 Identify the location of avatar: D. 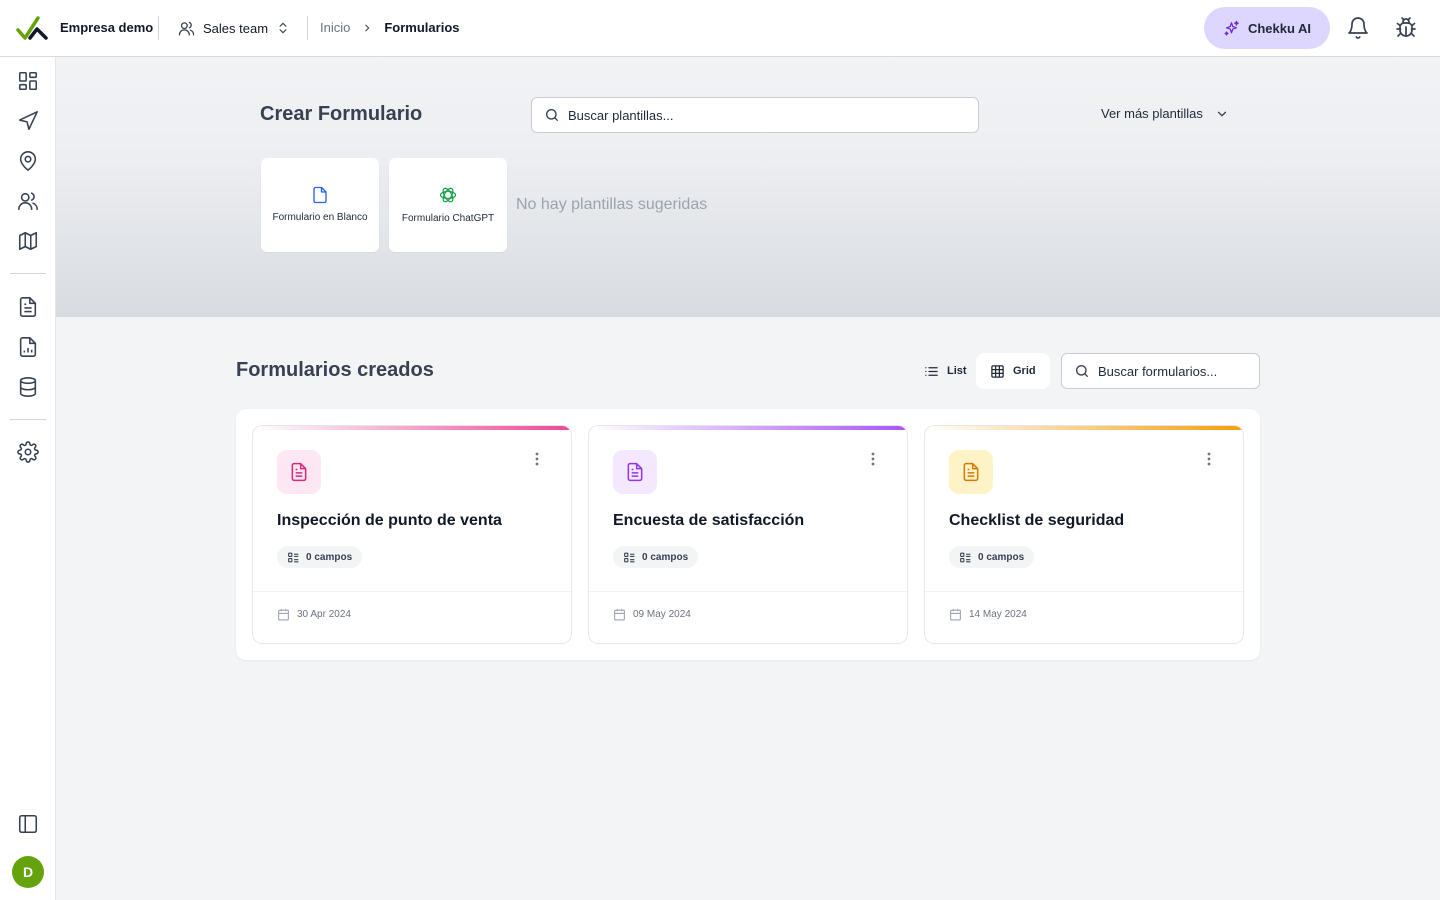
(28, 872).